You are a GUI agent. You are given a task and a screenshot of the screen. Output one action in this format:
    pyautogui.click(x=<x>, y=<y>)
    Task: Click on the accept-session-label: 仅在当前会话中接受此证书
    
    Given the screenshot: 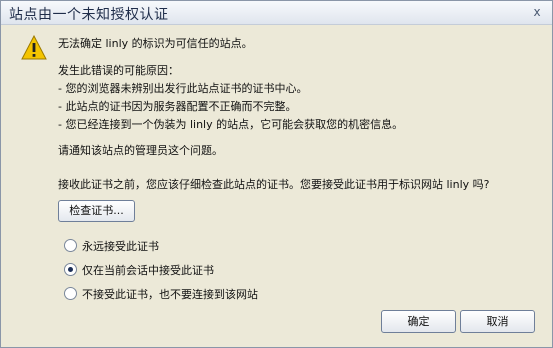 What is the action you would take?
    pyautogui.click(x=148, y=270)
    